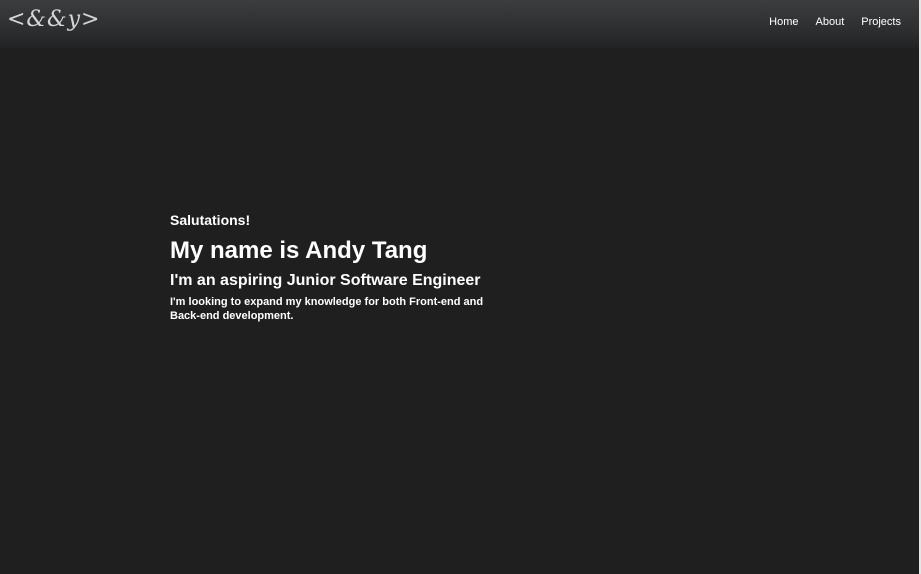  Describe the element at coordinates (460, 24) in the screenshot. I see `navbar: <&&y> Home About Projects` at that location.